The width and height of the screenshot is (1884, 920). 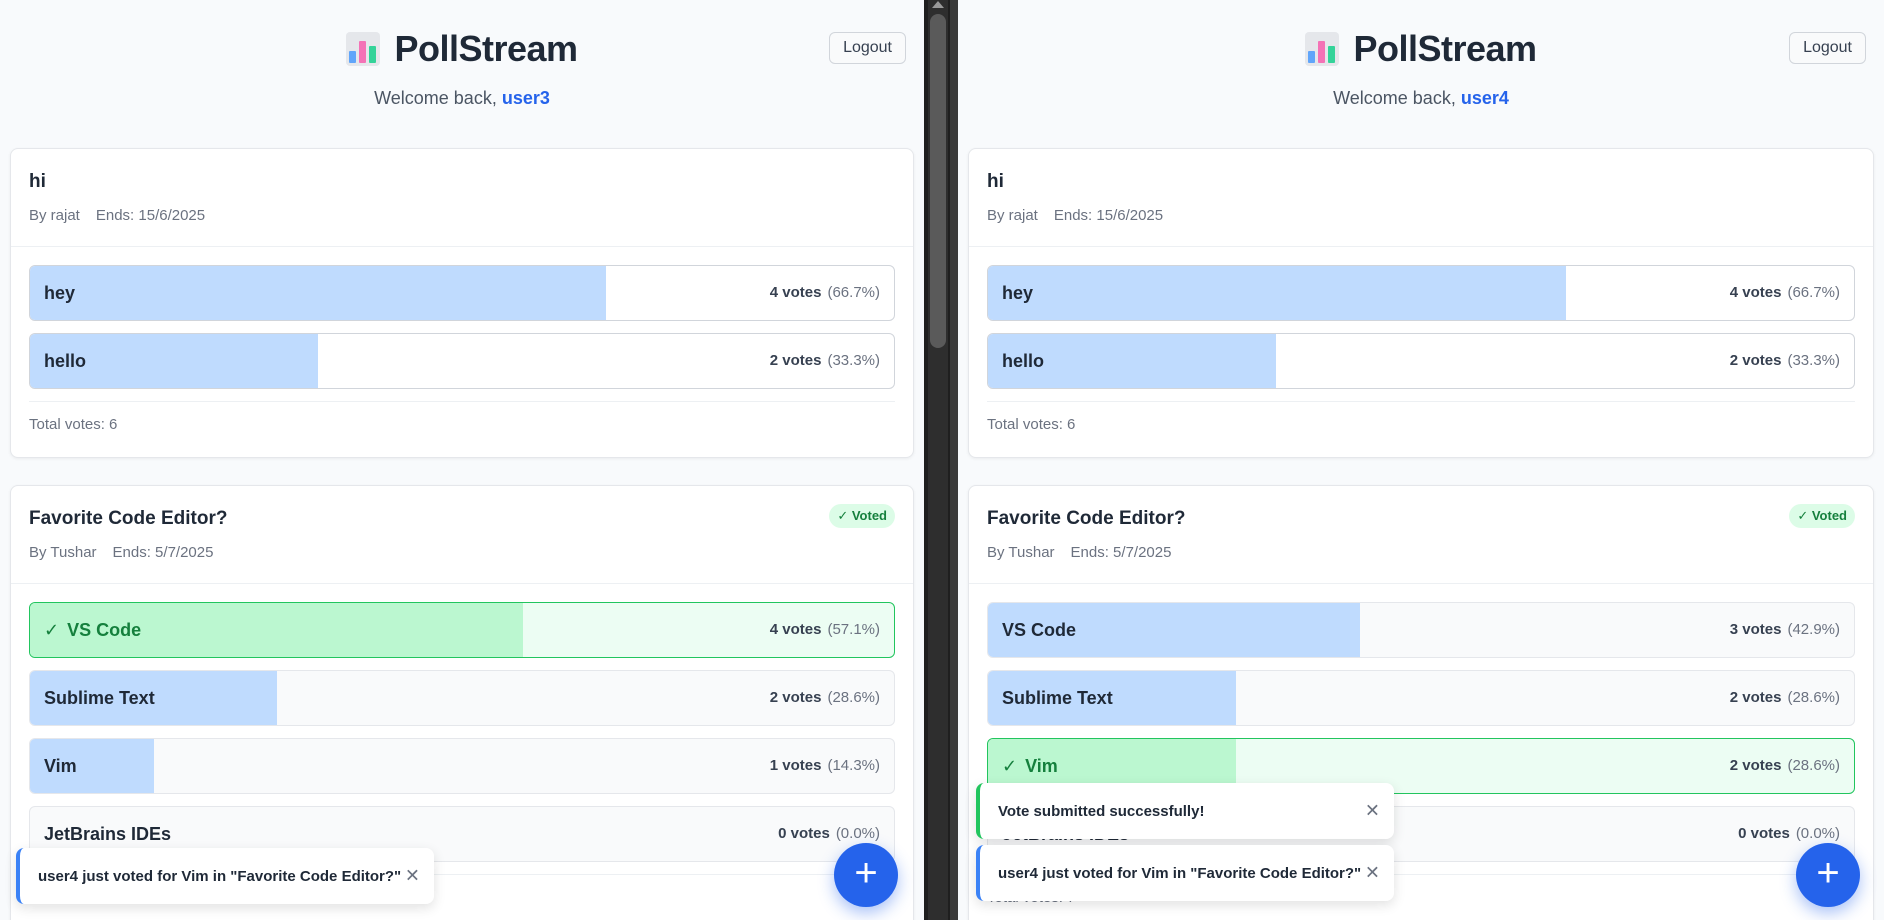 I want to click on check-icon: ✓, so click(x=52, y=630).